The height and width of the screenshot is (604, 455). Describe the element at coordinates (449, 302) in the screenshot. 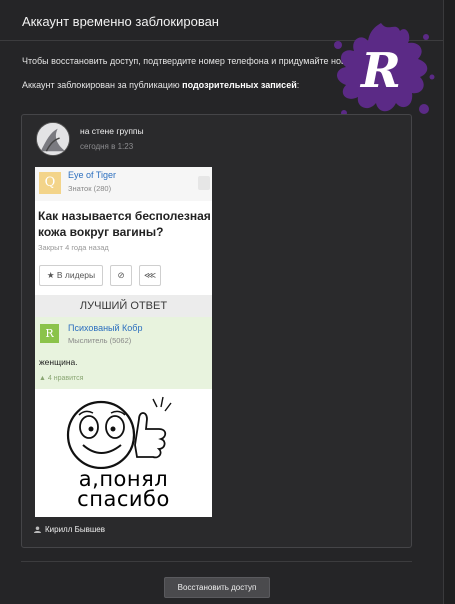

I see `scrollbar` at that location.